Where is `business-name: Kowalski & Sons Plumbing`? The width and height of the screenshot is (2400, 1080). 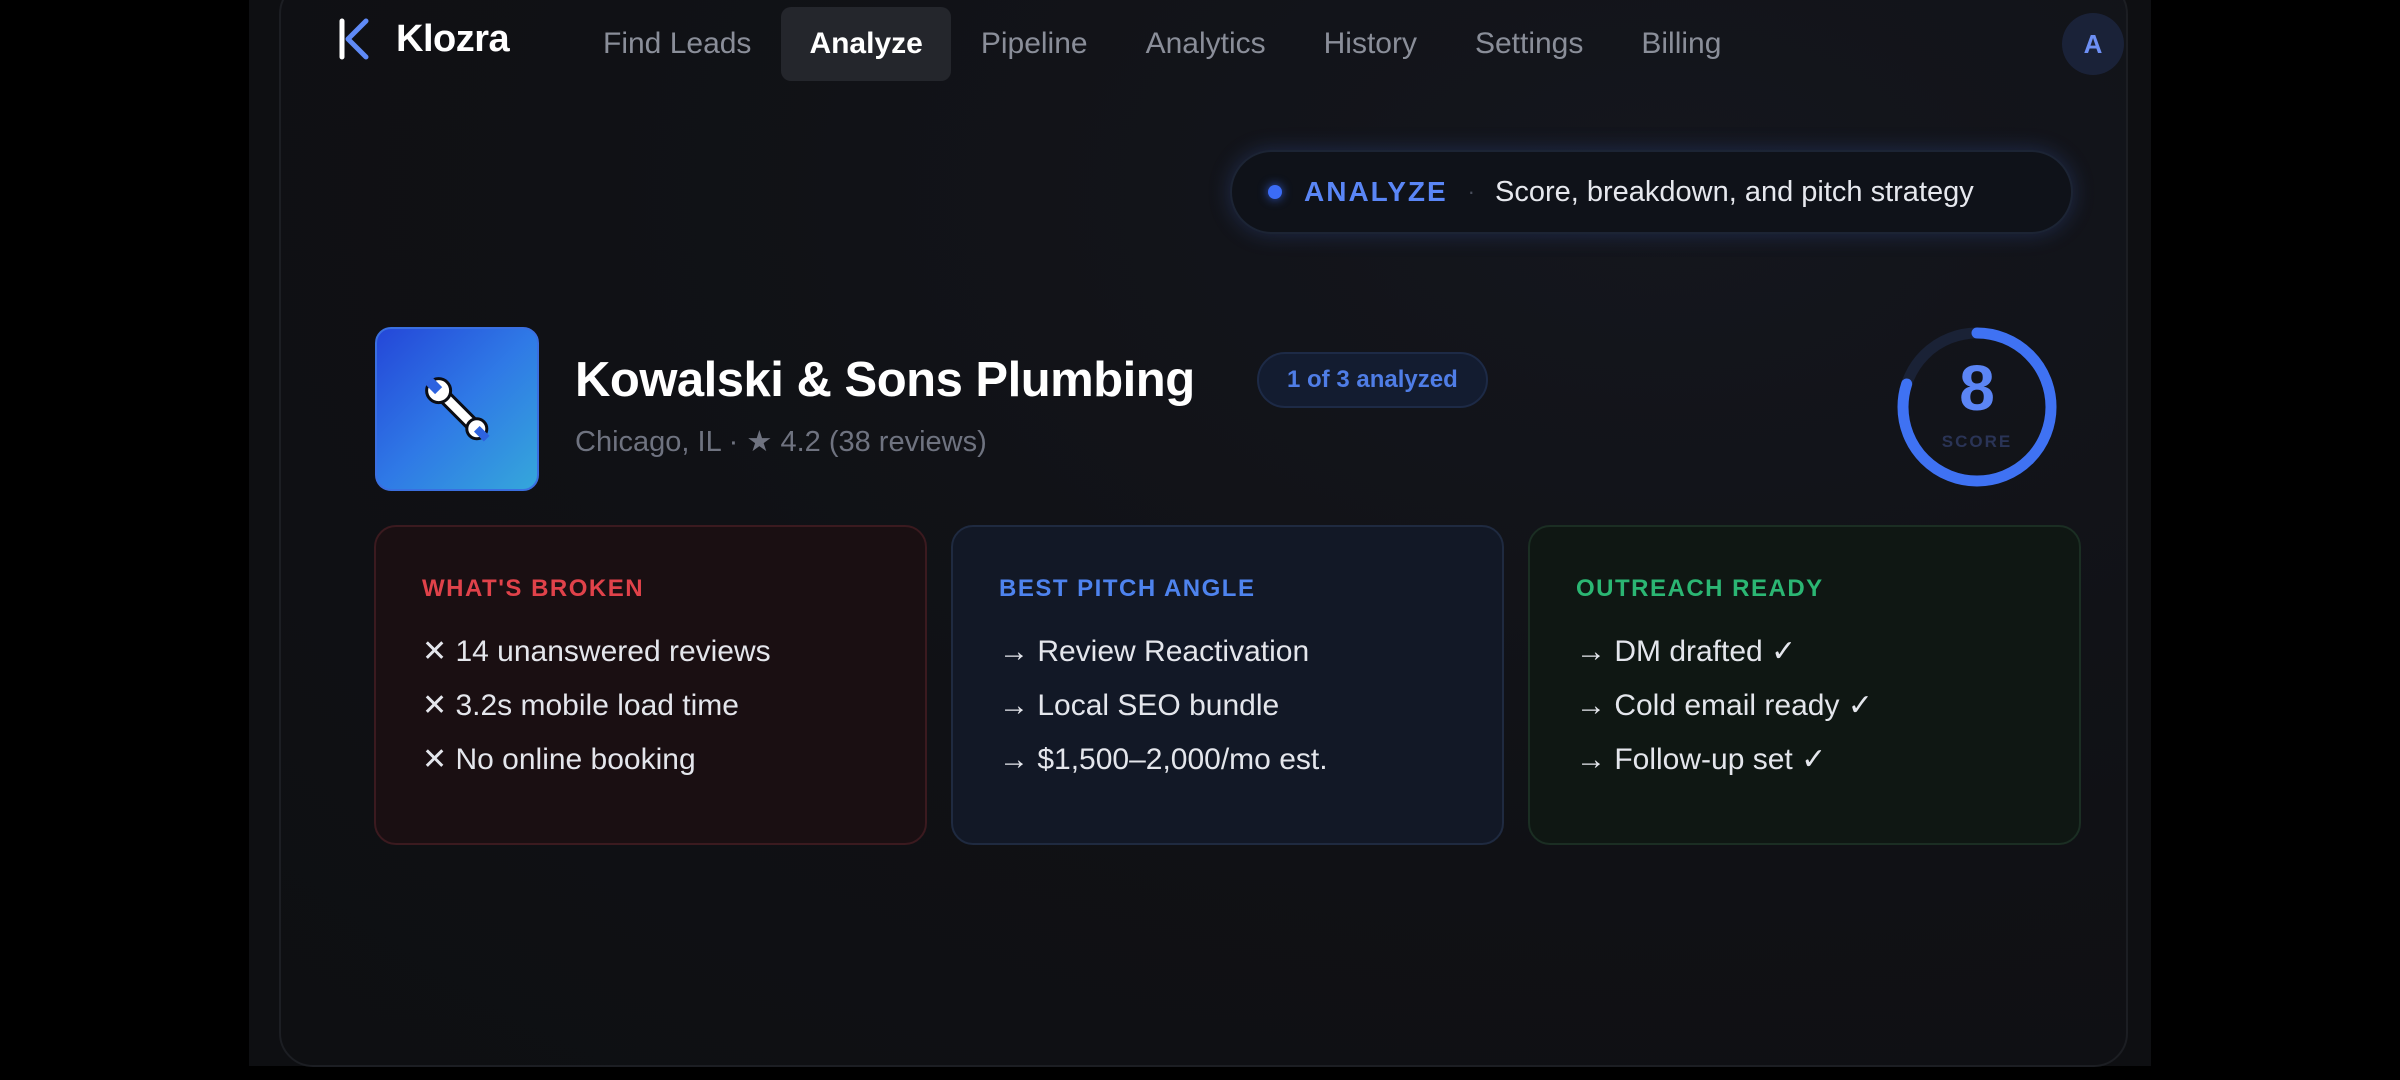 business-name: Kowalski & Sons Plumbing is located at coordinates (885, 380).